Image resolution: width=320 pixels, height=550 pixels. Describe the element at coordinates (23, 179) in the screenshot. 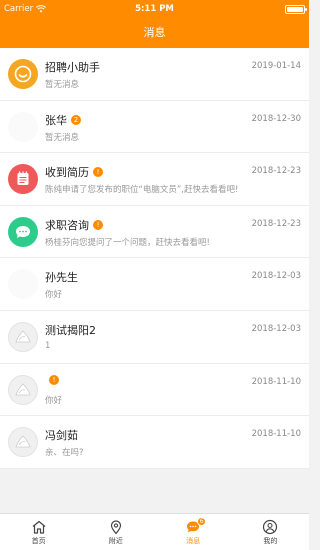

I see `notepad-icon` at that location.